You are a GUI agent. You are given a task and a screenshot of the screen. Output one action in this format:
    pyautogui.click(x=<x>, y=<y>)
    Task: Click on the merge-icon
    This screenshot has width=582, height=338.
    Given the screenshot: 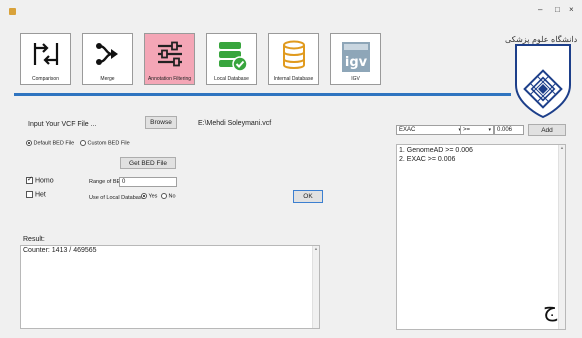 What is the action you would take?
    pyautogui.click(x=106, y=54)
    